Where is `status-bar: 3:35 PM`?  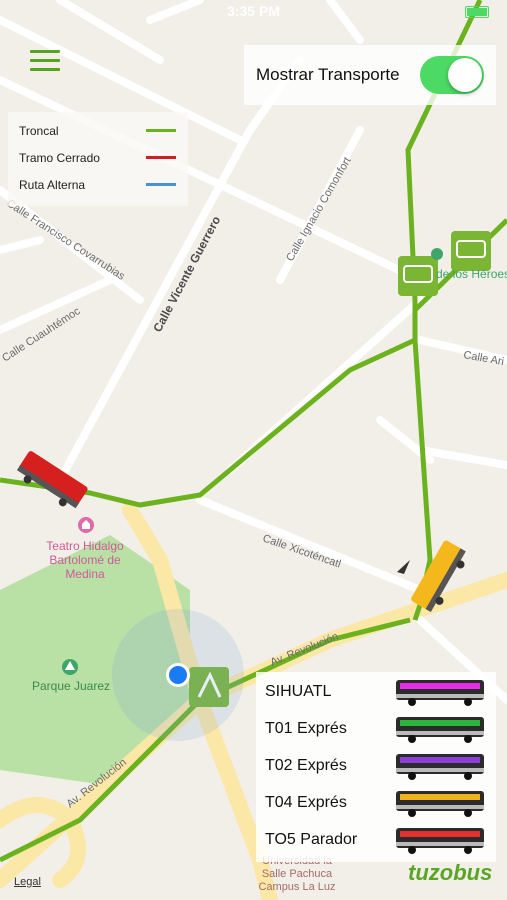
status-bar: 3:35 PM is located at coordinates (253, 11).